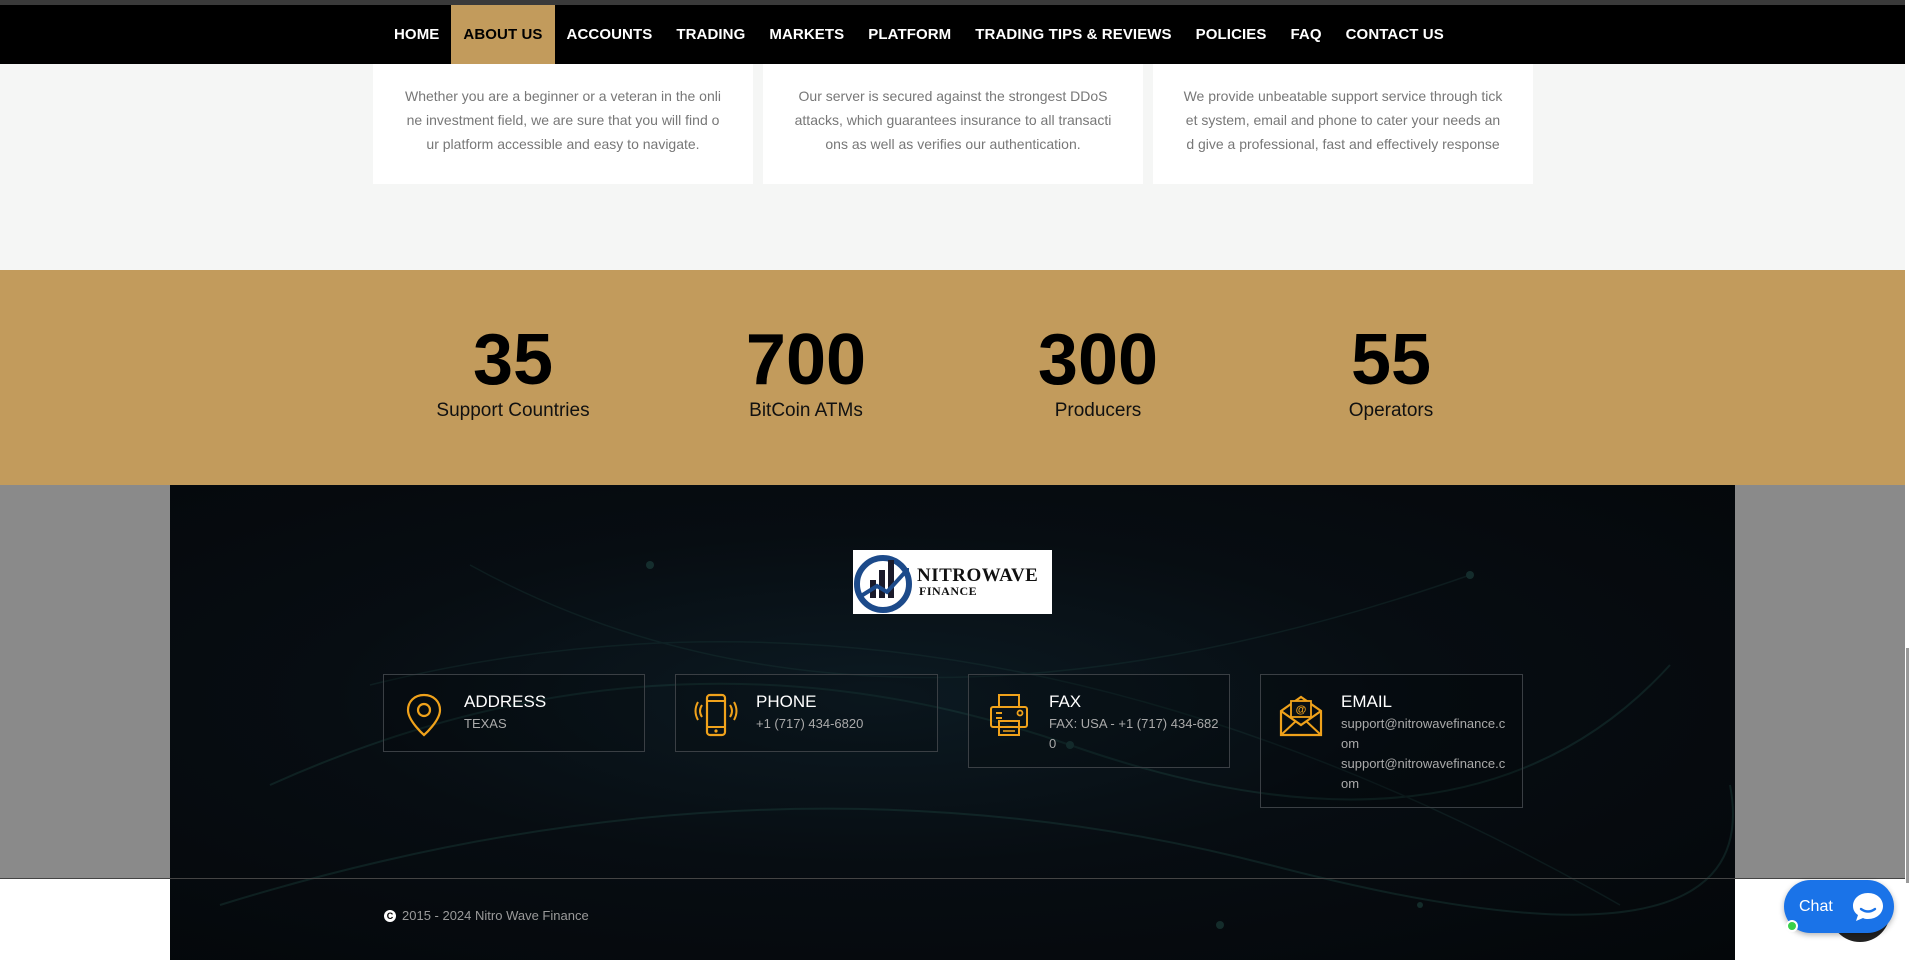  I want to click on nav-contact-us: CONTACT US, so click(1395, 34).